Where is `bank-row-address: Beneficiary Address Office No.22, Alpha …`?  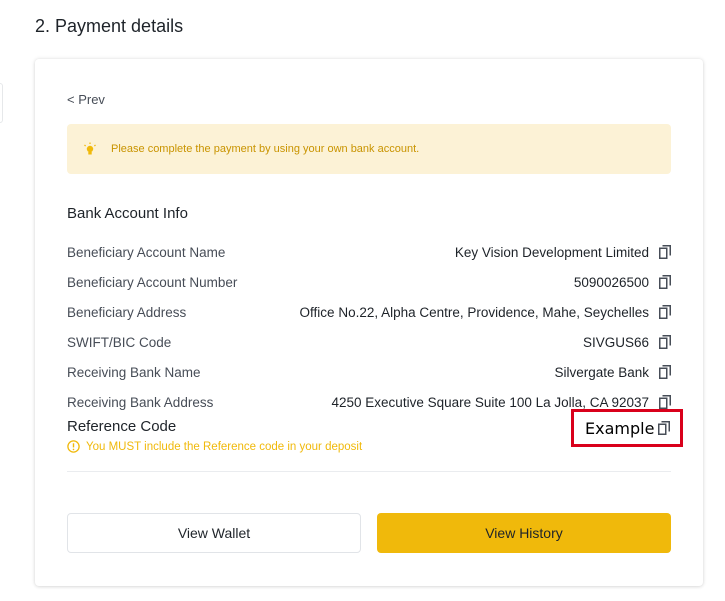 bank-row-address: Beneficiary Address Office No.22, Alpha … is located at coordinates (369, 312).